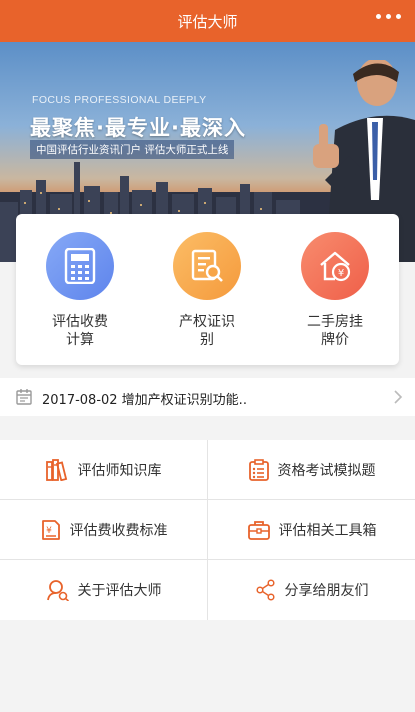 The width and height of the screenshot is (415, 712). What do you see at coordinates (80, 266) in the screenshot?
I see `calculator-icon` at bounding box center [80, 266].